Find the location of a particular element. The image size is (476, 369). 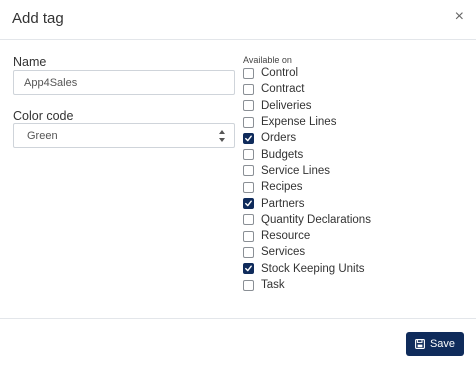

available-on-item: Stock Keeping Units is located at coordinates (307, 269).